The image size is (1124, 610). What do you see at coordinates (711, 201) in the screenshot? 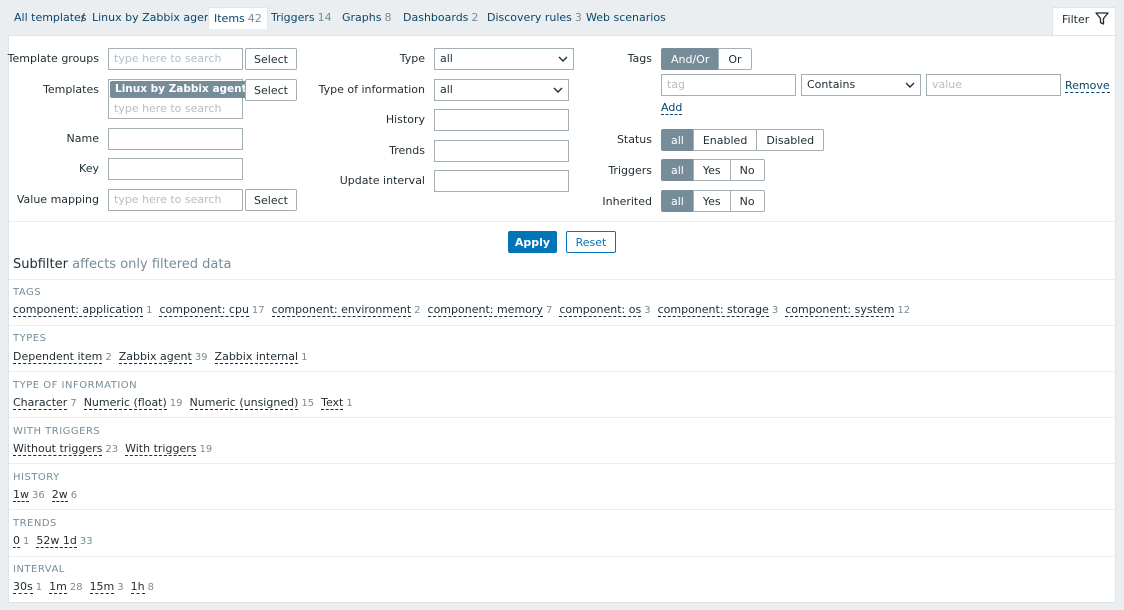
I see `inherited-yes-option: Yes` at bounding box center [711, 201].